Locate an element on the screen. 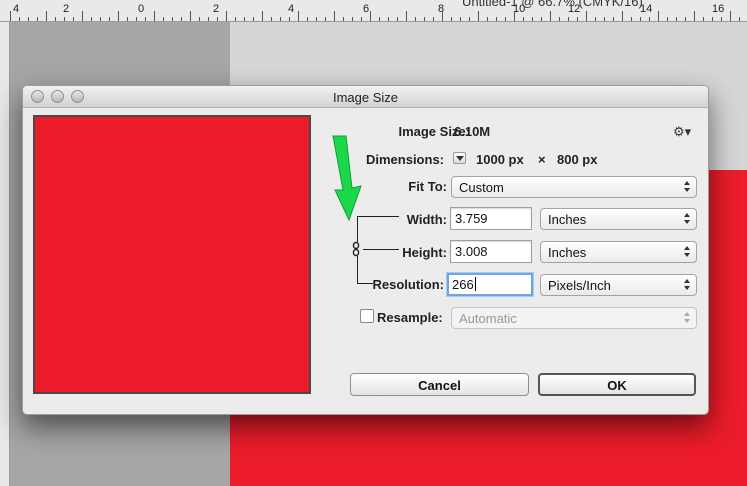 Image resolution: width=747 pixels, height=486 pixels. ruler-number: 16 is located at coordinates (718, 9).